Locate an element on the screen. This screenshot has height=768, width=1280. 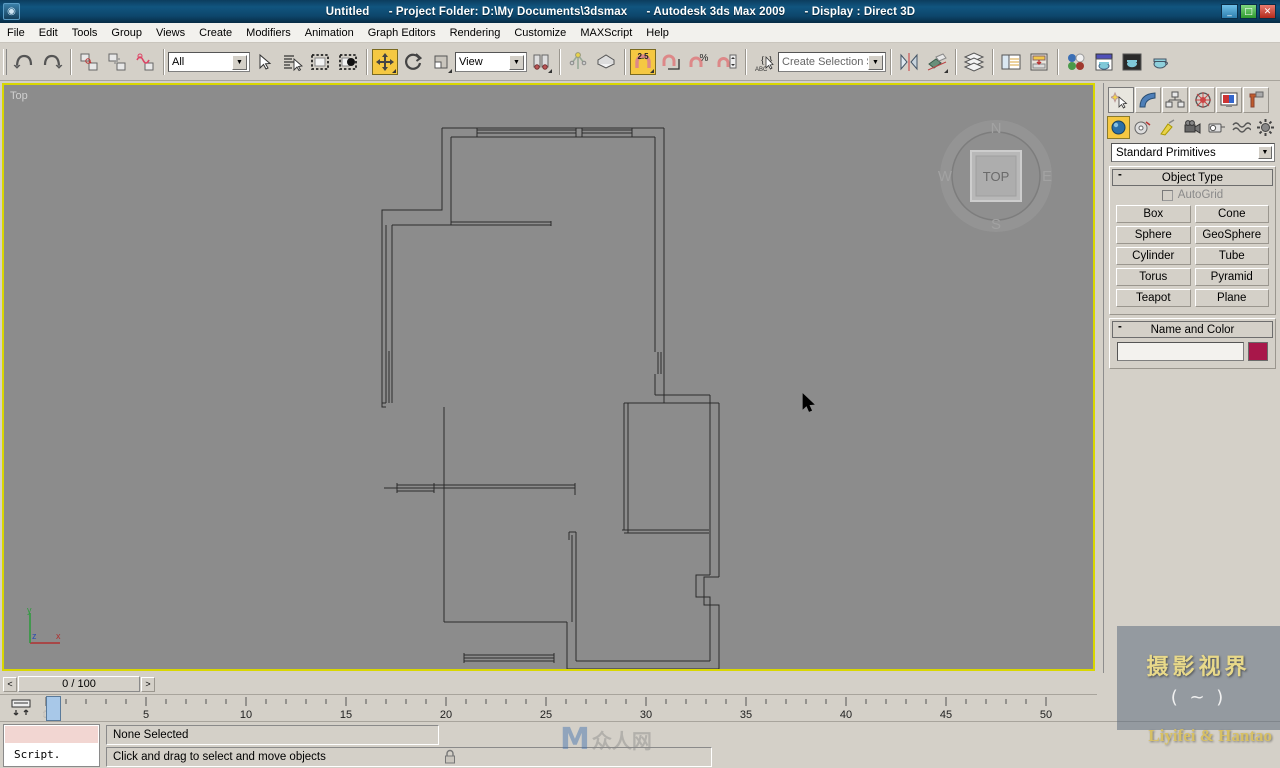
current-frame-display: 0 / 100 is located at coordinates (79, 684).